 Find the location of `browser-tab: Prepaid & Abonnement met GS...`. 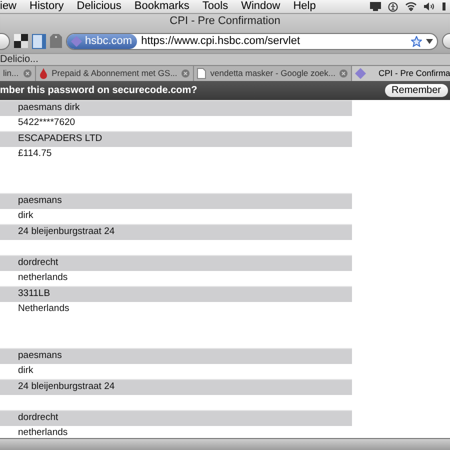

browser-tab: Prepaid & Abonnement met GS... is located at coordinates (115, 73).